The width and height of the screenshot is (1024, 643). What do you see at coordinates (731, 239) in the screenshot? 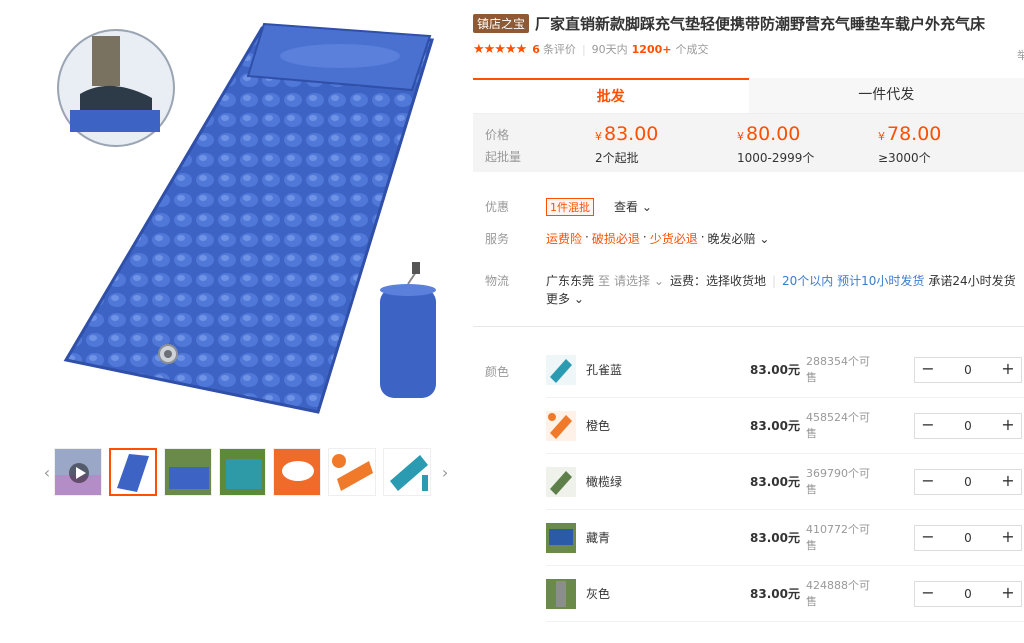
I see `late-compensation-label: 晚发必赔` at bounding box center [731, 239].